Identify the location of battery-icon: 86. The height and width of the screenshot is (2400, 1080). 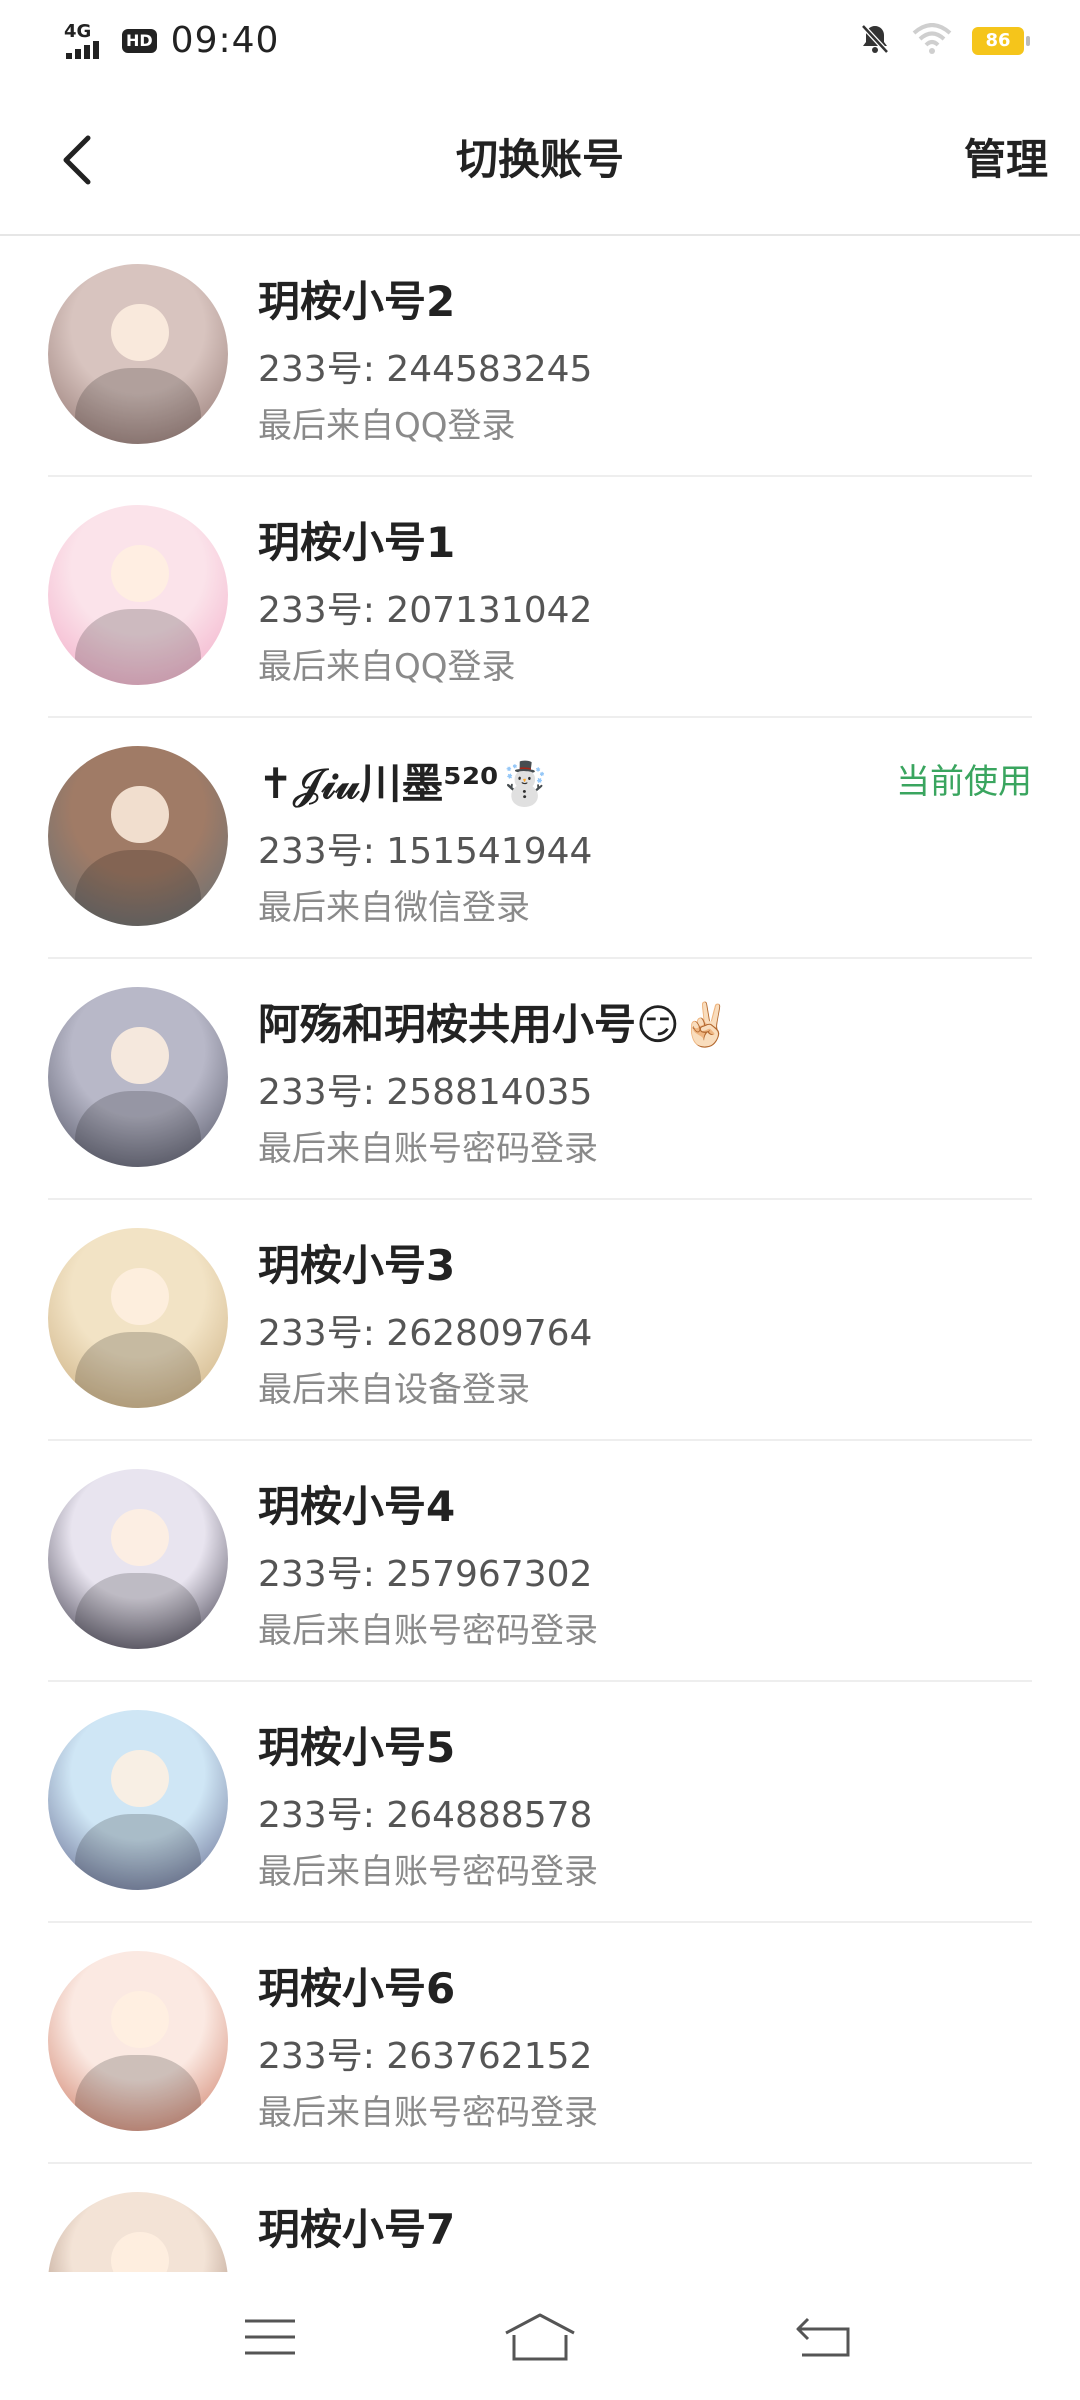
(1001, 41).